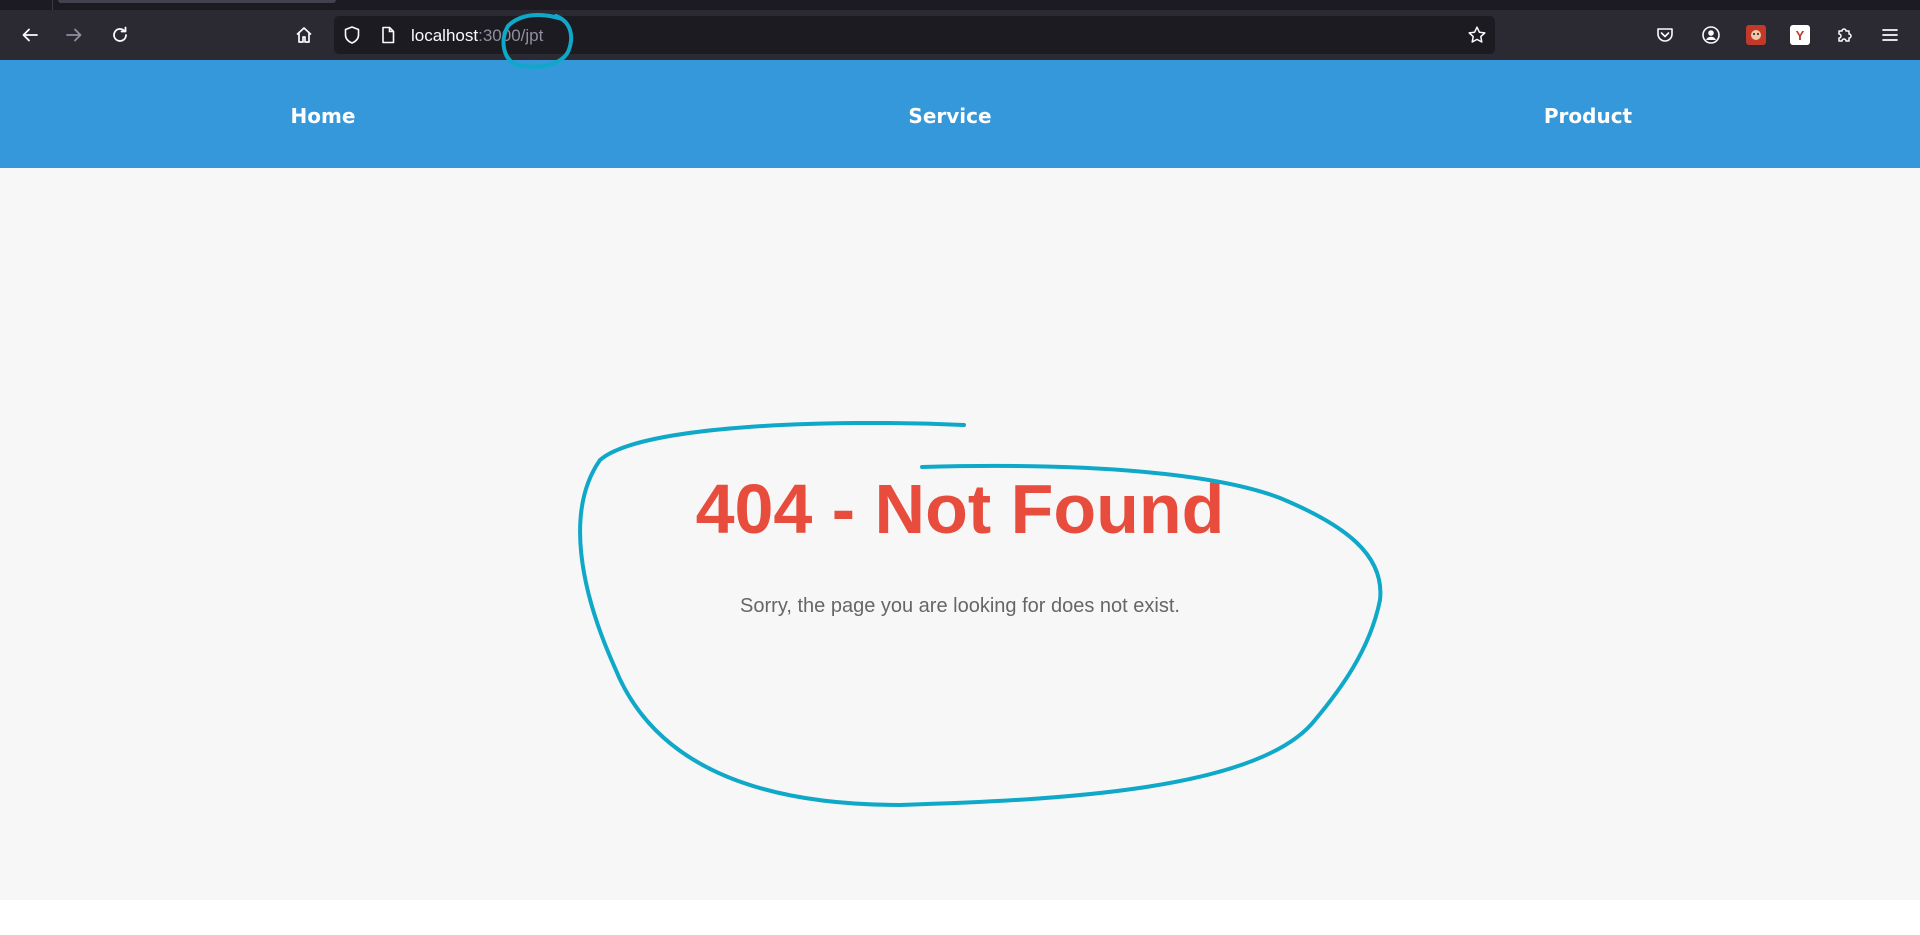 The height and width of the screenshot is (935, 1920). I want to click on nav-link-service: Service, so click(949, 116).